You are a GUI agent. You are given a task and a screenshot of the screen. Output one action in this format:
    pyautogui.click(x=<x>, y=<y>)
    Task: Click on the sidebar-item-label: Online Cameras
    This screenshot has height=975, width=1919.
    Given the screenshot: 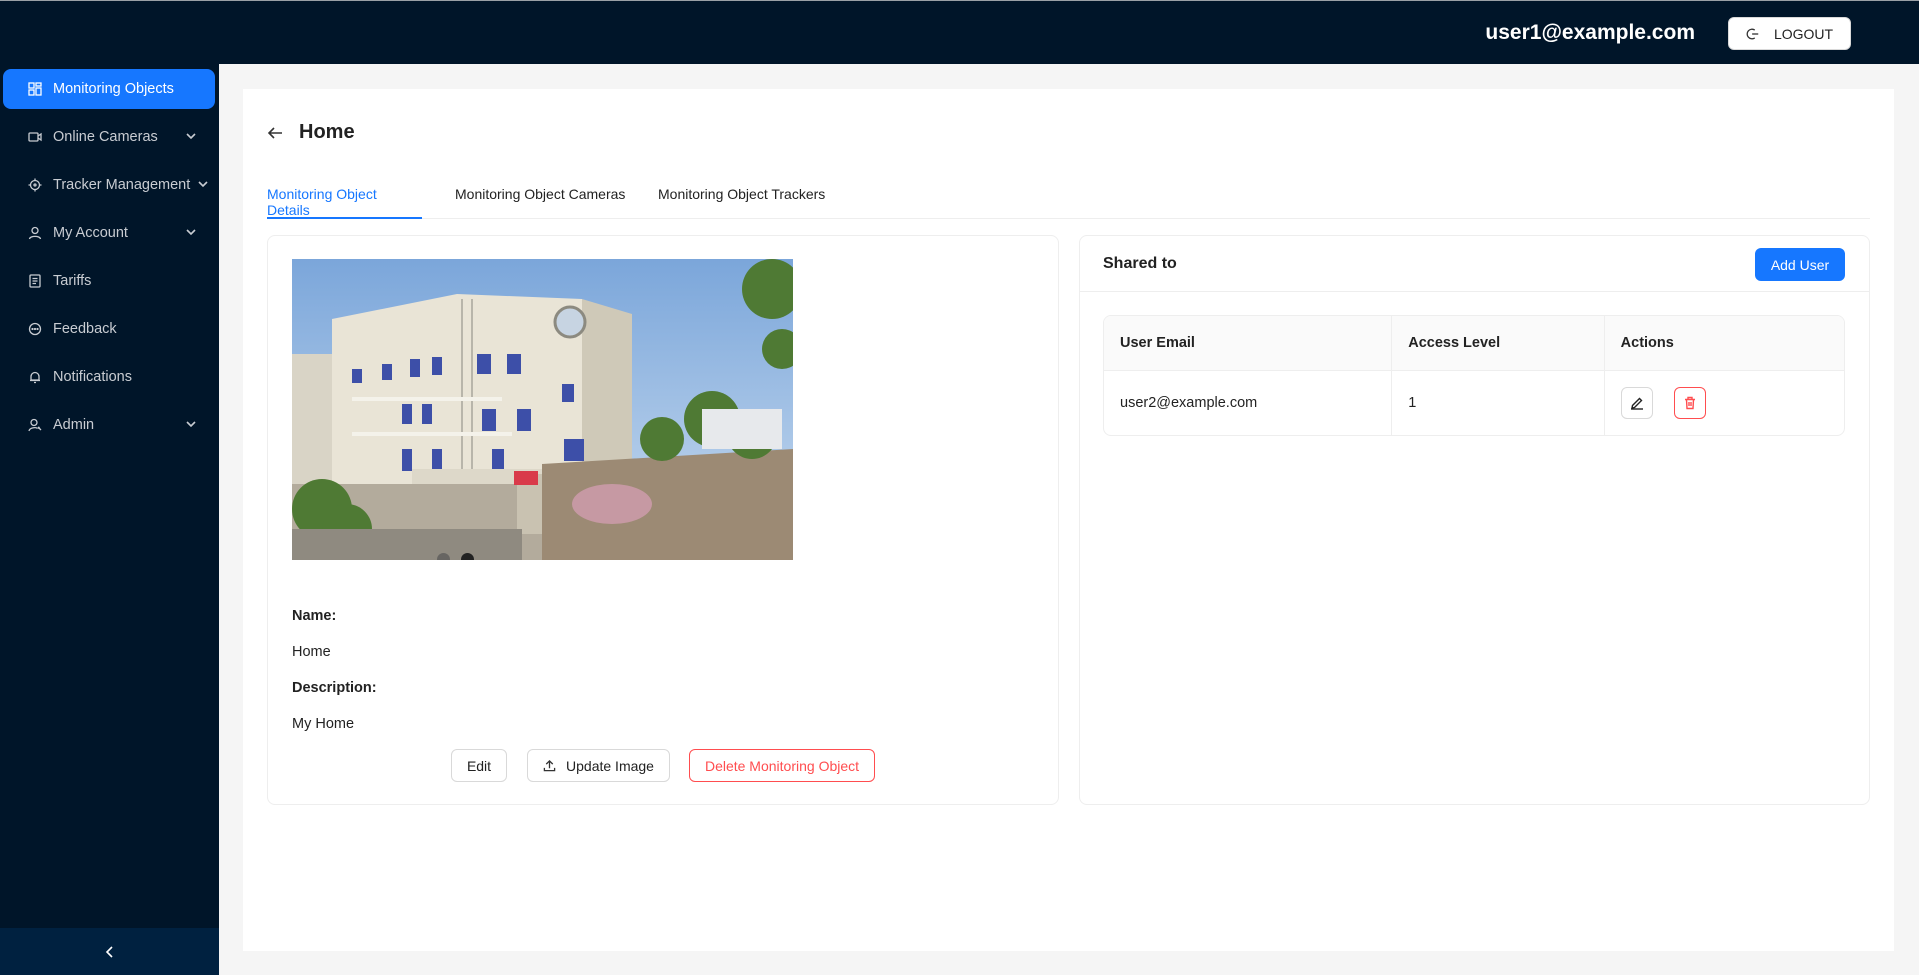 What is the action you would take?
    pyautogui.click(x=105, y=137)
    